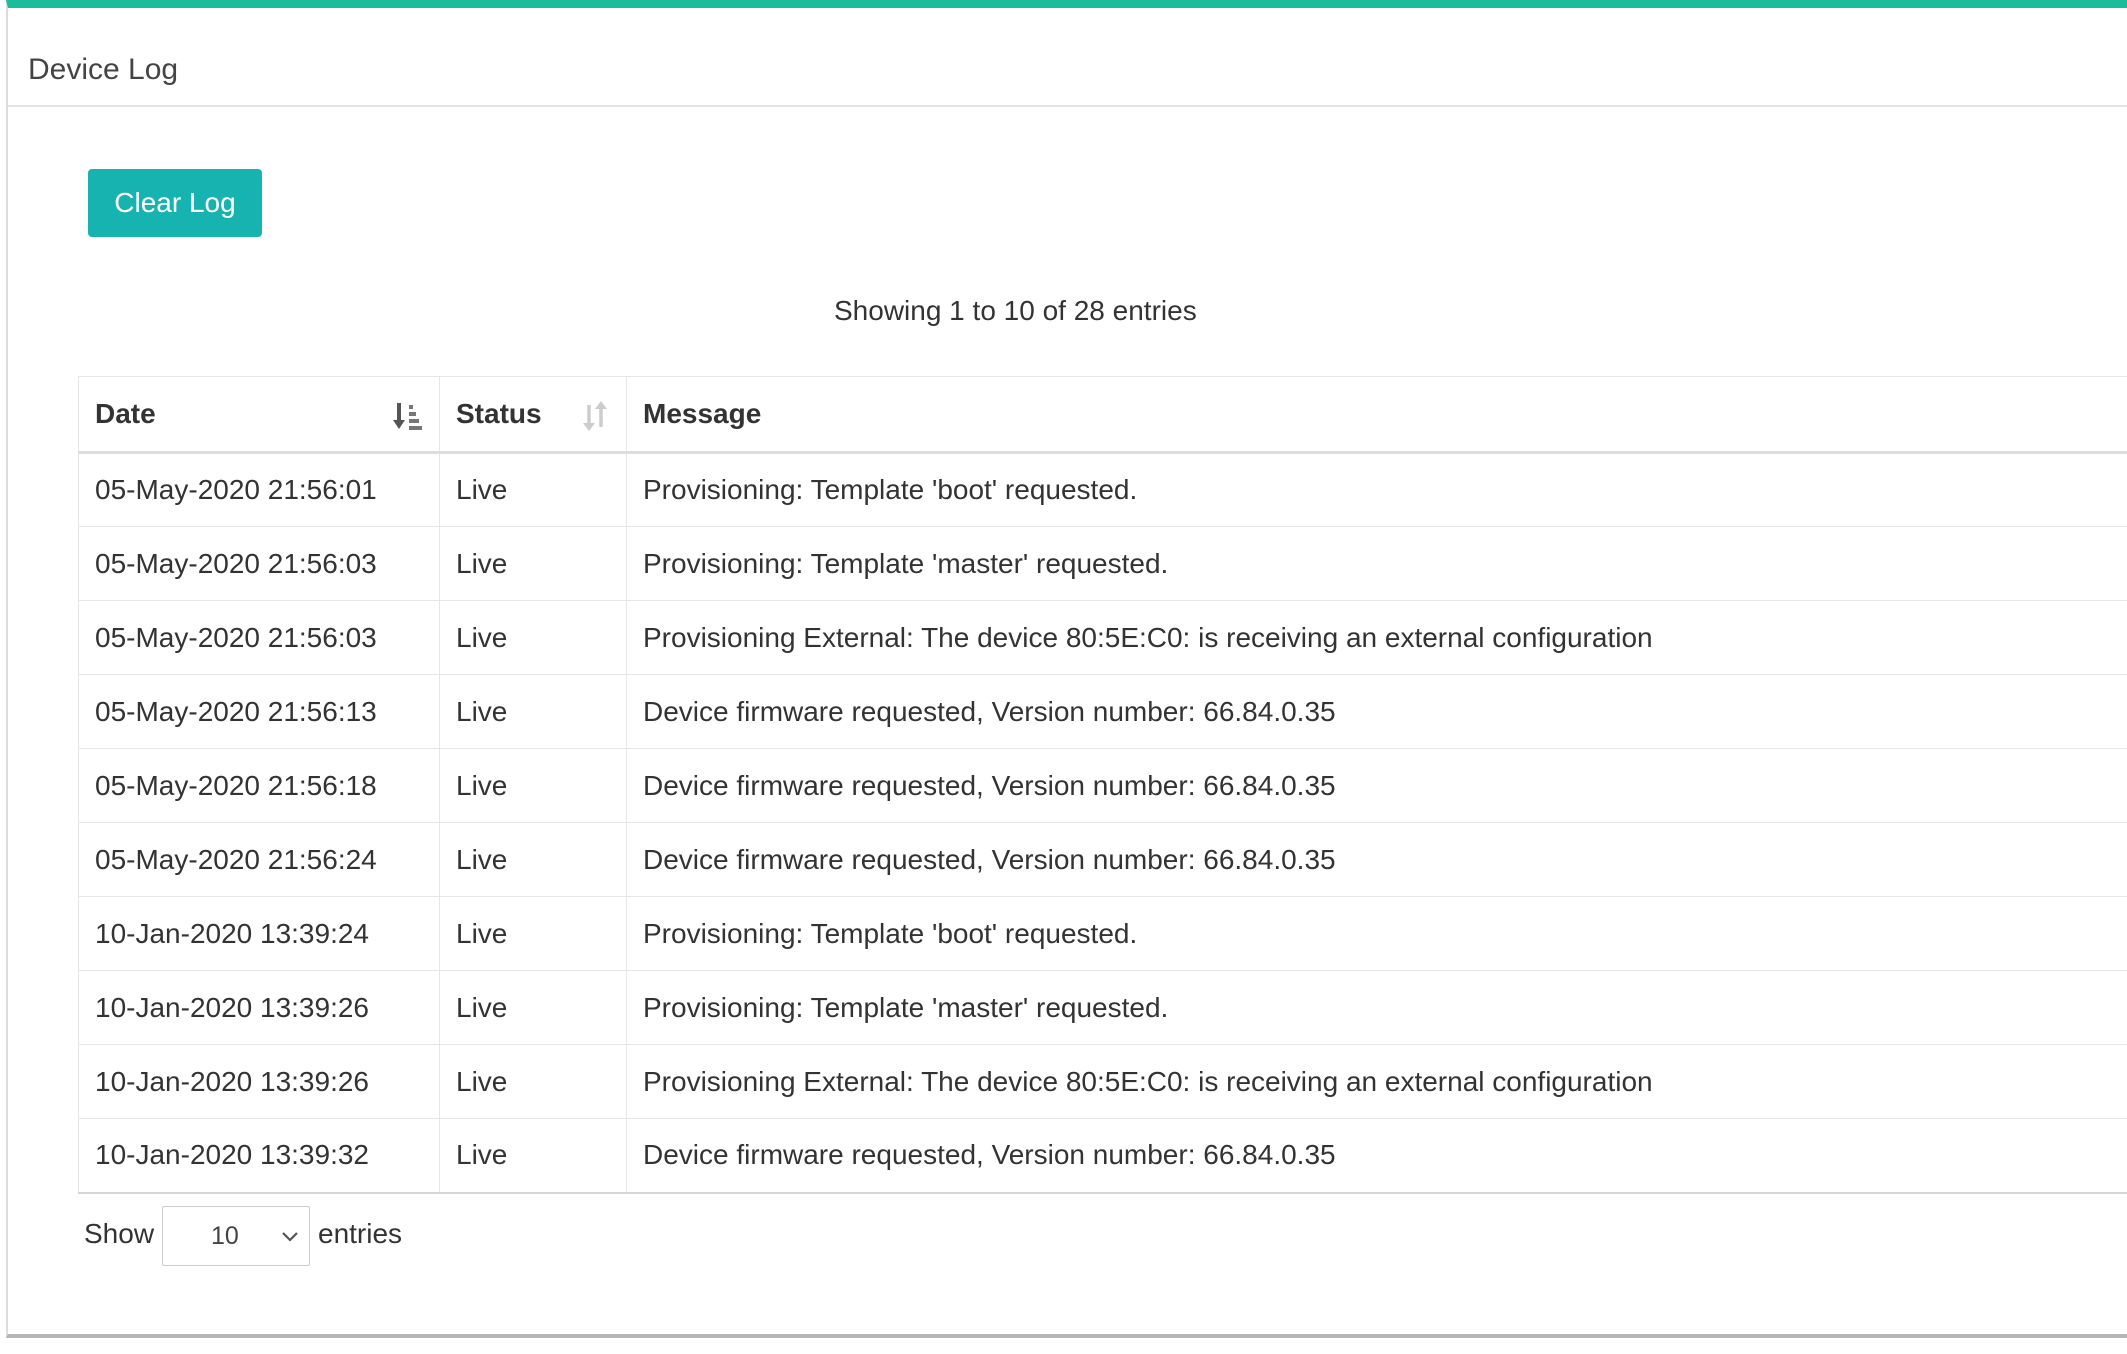 This screenshot has width=2127, height=1354. Describe the element at coordinates (407, 416) in the screenshot. I see `sort-ascending-icon` at that location.